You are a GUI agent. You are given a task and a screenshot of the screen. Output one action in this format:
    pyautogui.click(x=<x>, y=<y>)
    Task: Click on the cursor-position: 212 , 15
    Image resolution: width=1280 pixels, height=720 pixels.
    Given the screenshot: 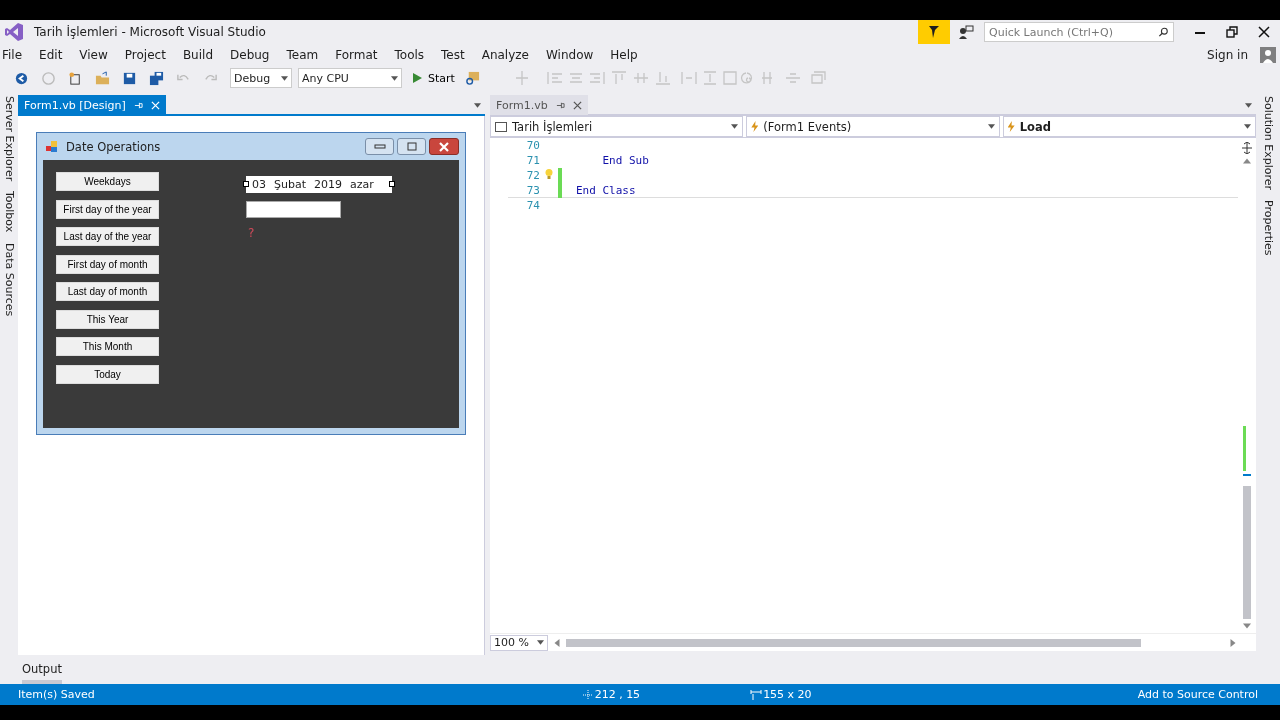 What is the action you would take?
    pyautogui.click(x=617, y=694)
    